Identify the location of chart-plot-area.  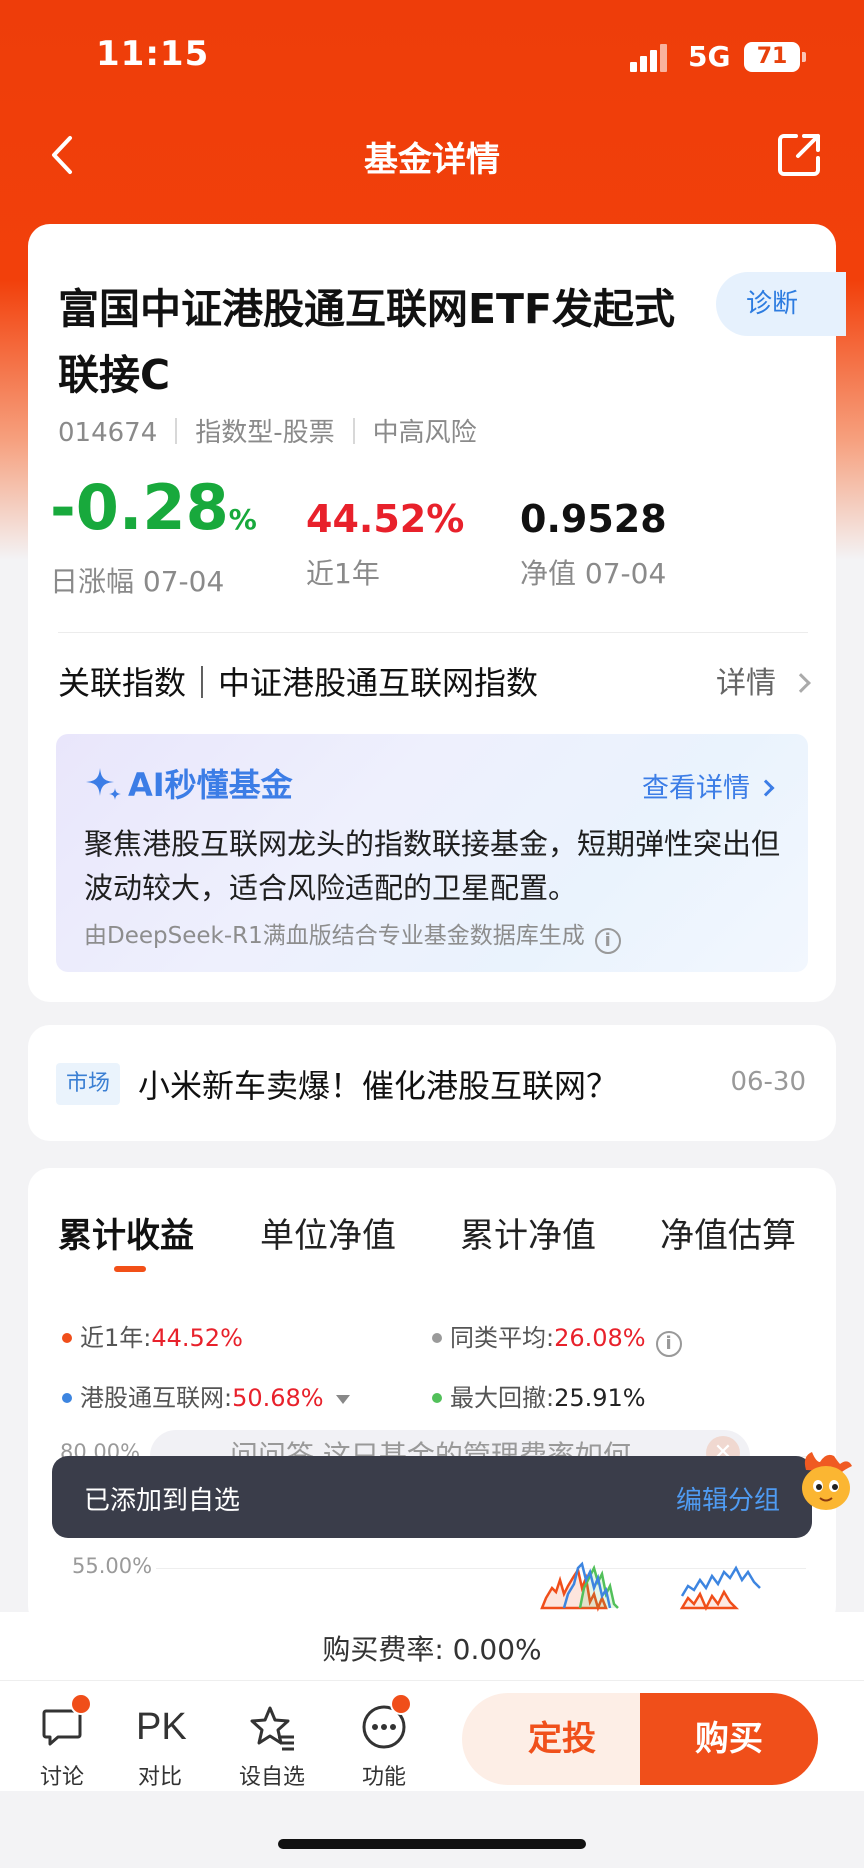
(650, 1586).